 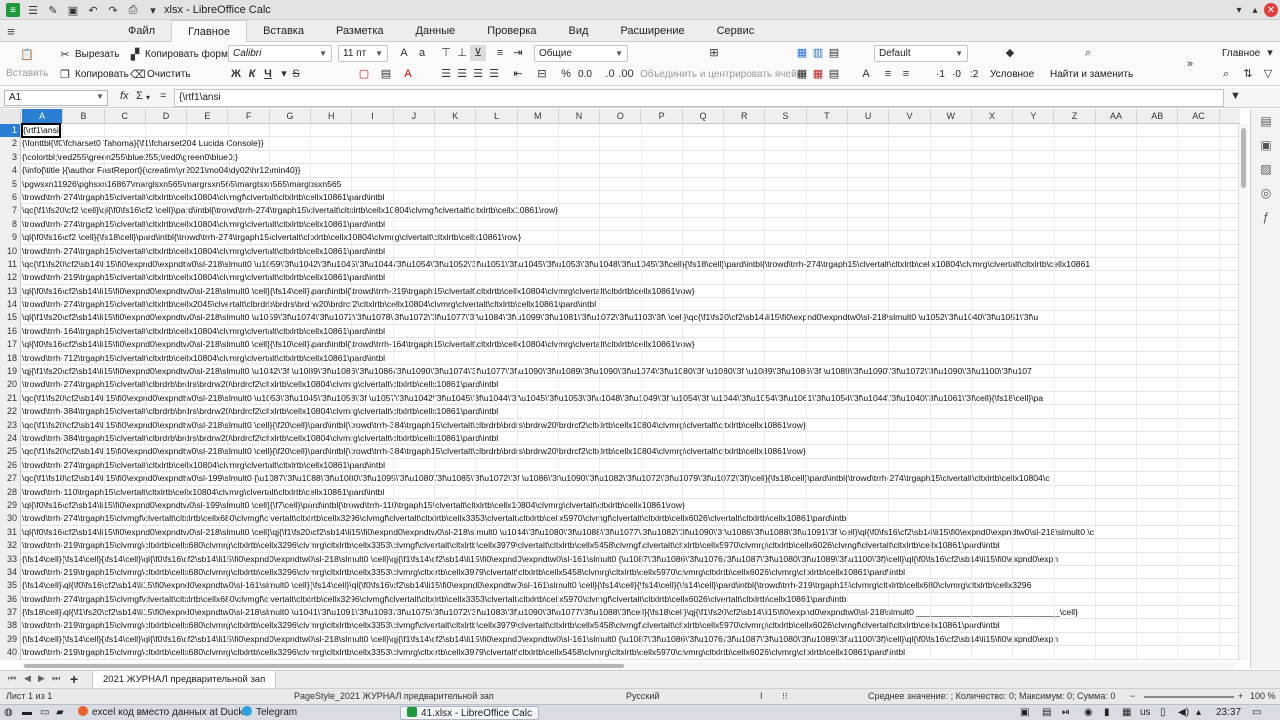 I want to click on row-header: 5, so click(x=10, y=184).